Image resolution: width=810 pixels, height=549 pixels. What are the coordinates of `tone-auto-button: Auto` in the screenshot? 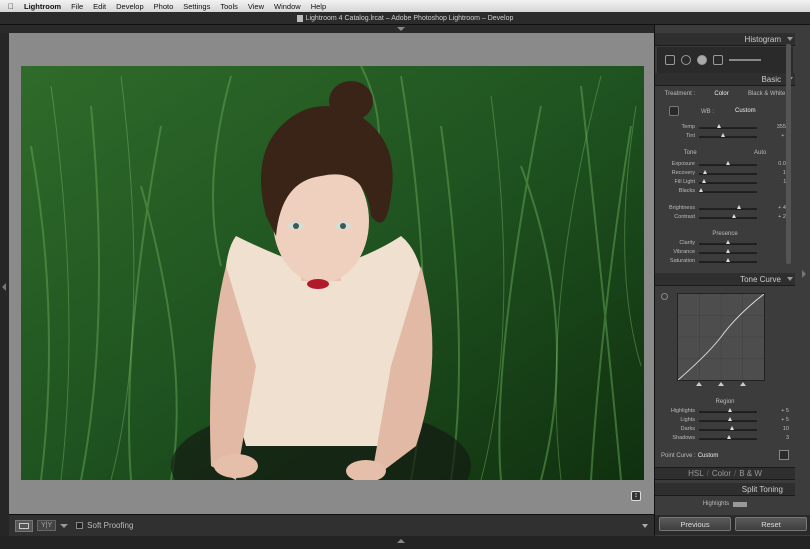 It's located at (760, 153).